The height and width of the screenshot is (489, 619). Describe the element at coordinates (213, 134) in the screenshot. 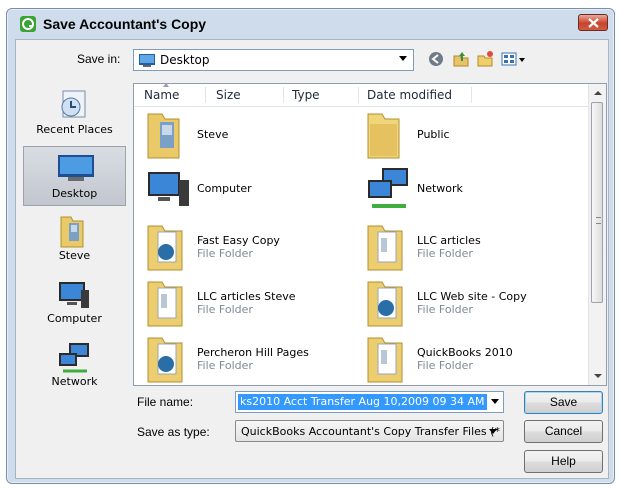

I see `file-name: Steve` at that location.